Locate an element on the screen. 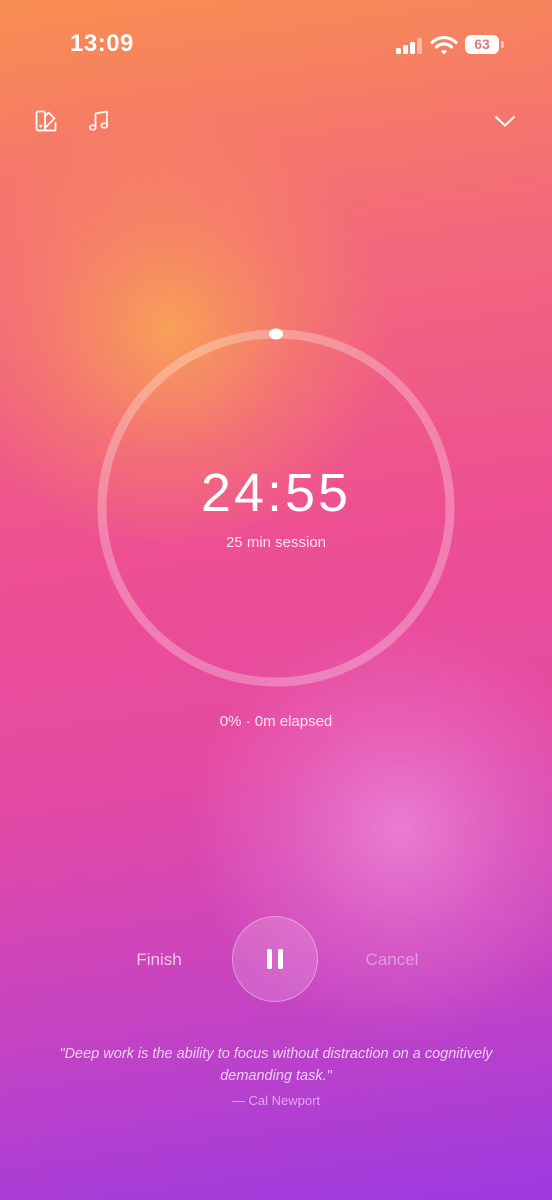  theme-palette-icon is located at coordinates (46, 121).